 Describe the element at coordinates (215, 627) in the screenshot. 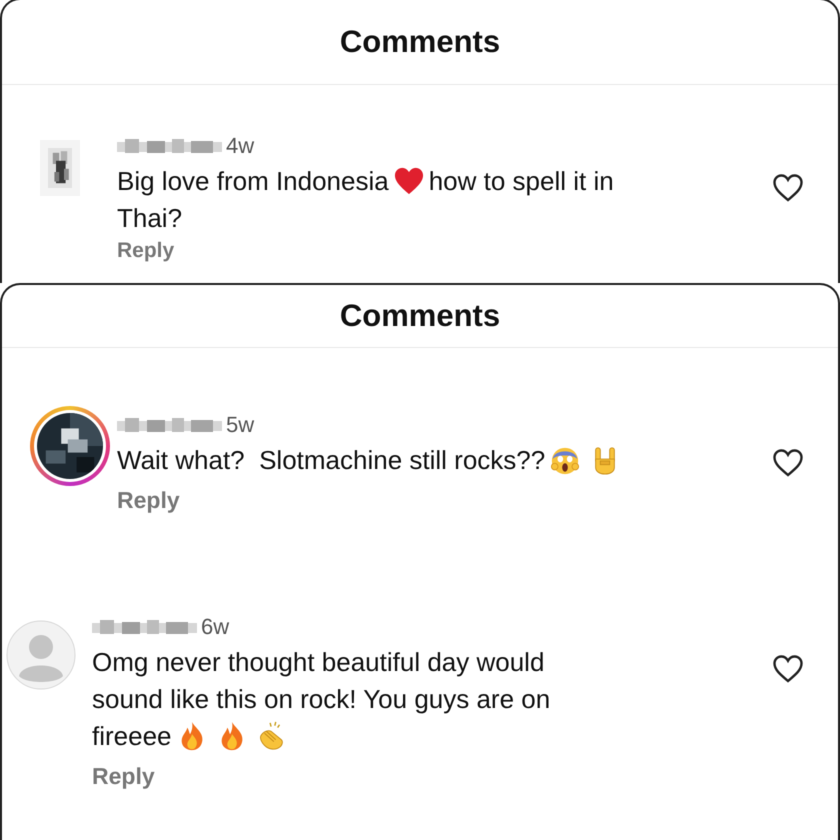

I see `comment-time: 6w` at that location.